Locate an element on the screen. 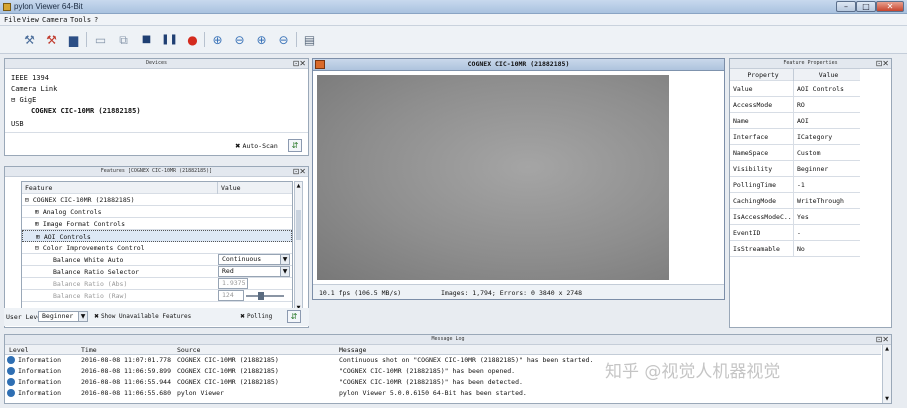 The image size is (907, 408). window-titlebar: pylon Viewer 64-Bit – □ ✕ is located at coordinates (453, 7).